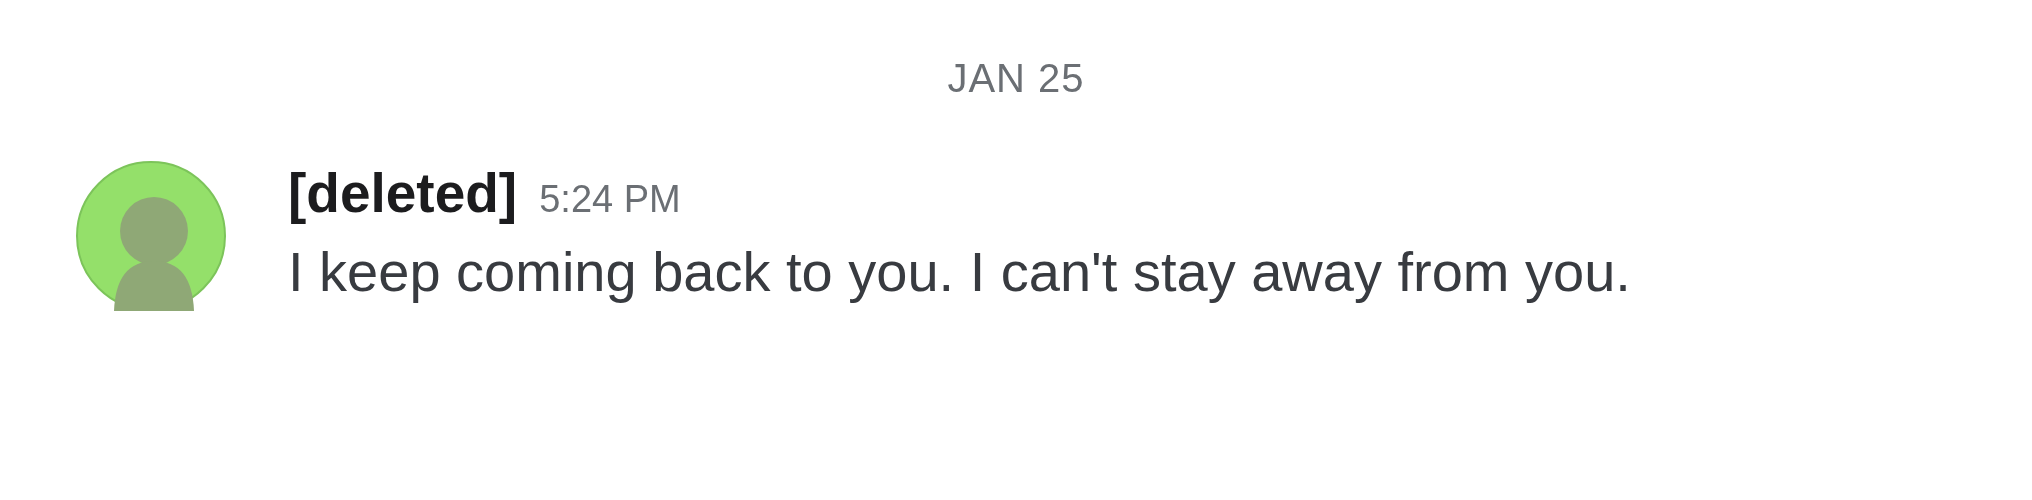 The height and width of the screenshot is (500, 2032). What do you see at coordinates (1016, 78) in the screenshot?
I see `date-divider: JAN 25` at bounding box center [1016, 78].